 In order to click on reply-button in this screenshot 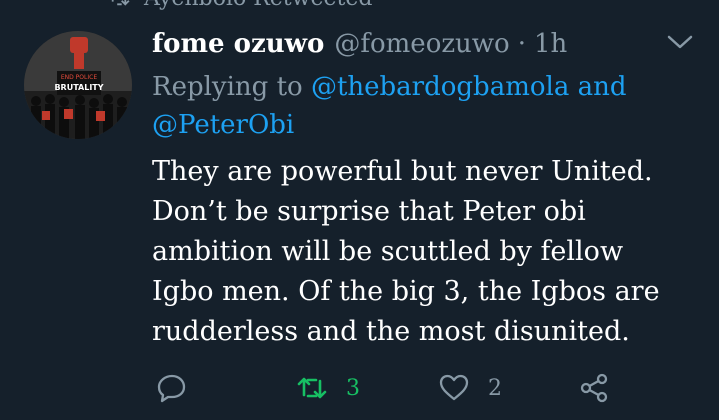, I will do `click(172, 388)`.